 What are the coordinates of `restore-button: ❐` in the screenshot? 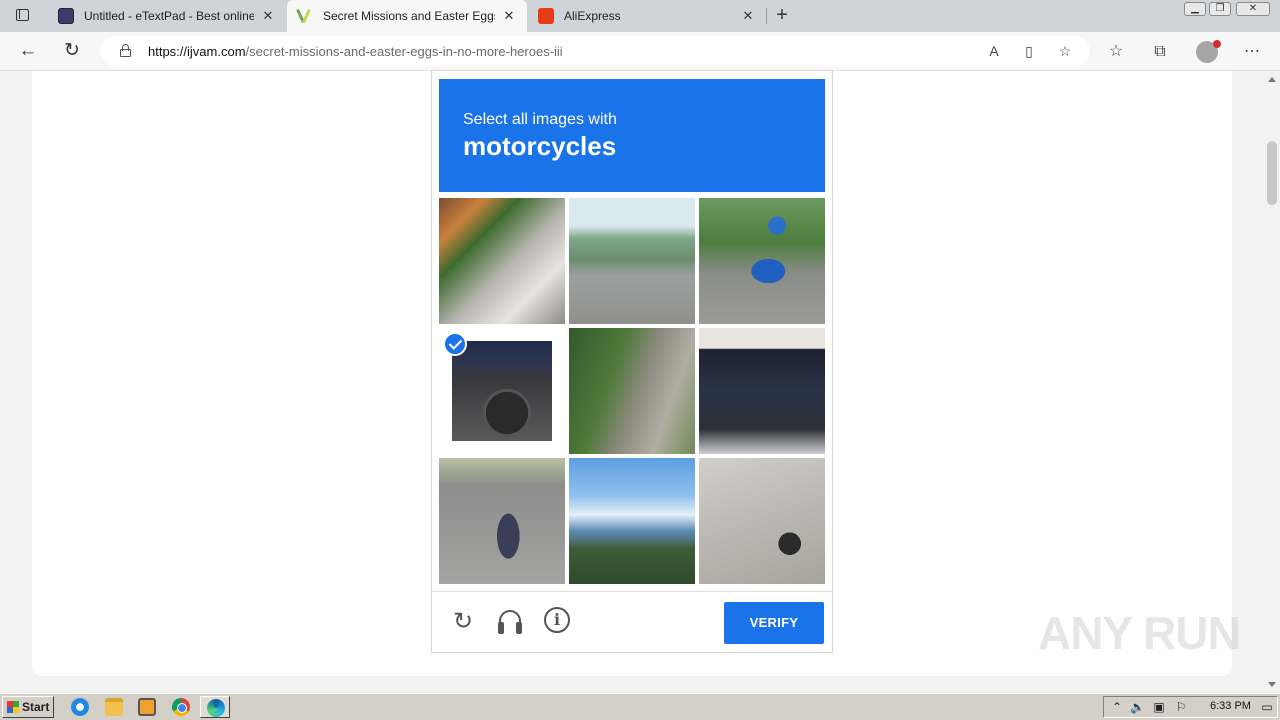 It's located at (1220, 9).